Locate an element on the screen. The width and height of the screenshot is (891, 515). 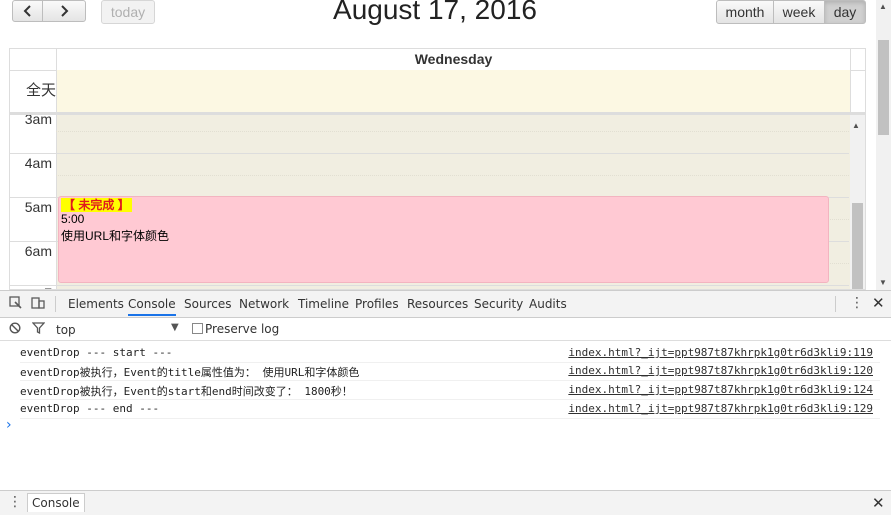
preserve-log-label: Preserve log is located at coordinates (242, 329).